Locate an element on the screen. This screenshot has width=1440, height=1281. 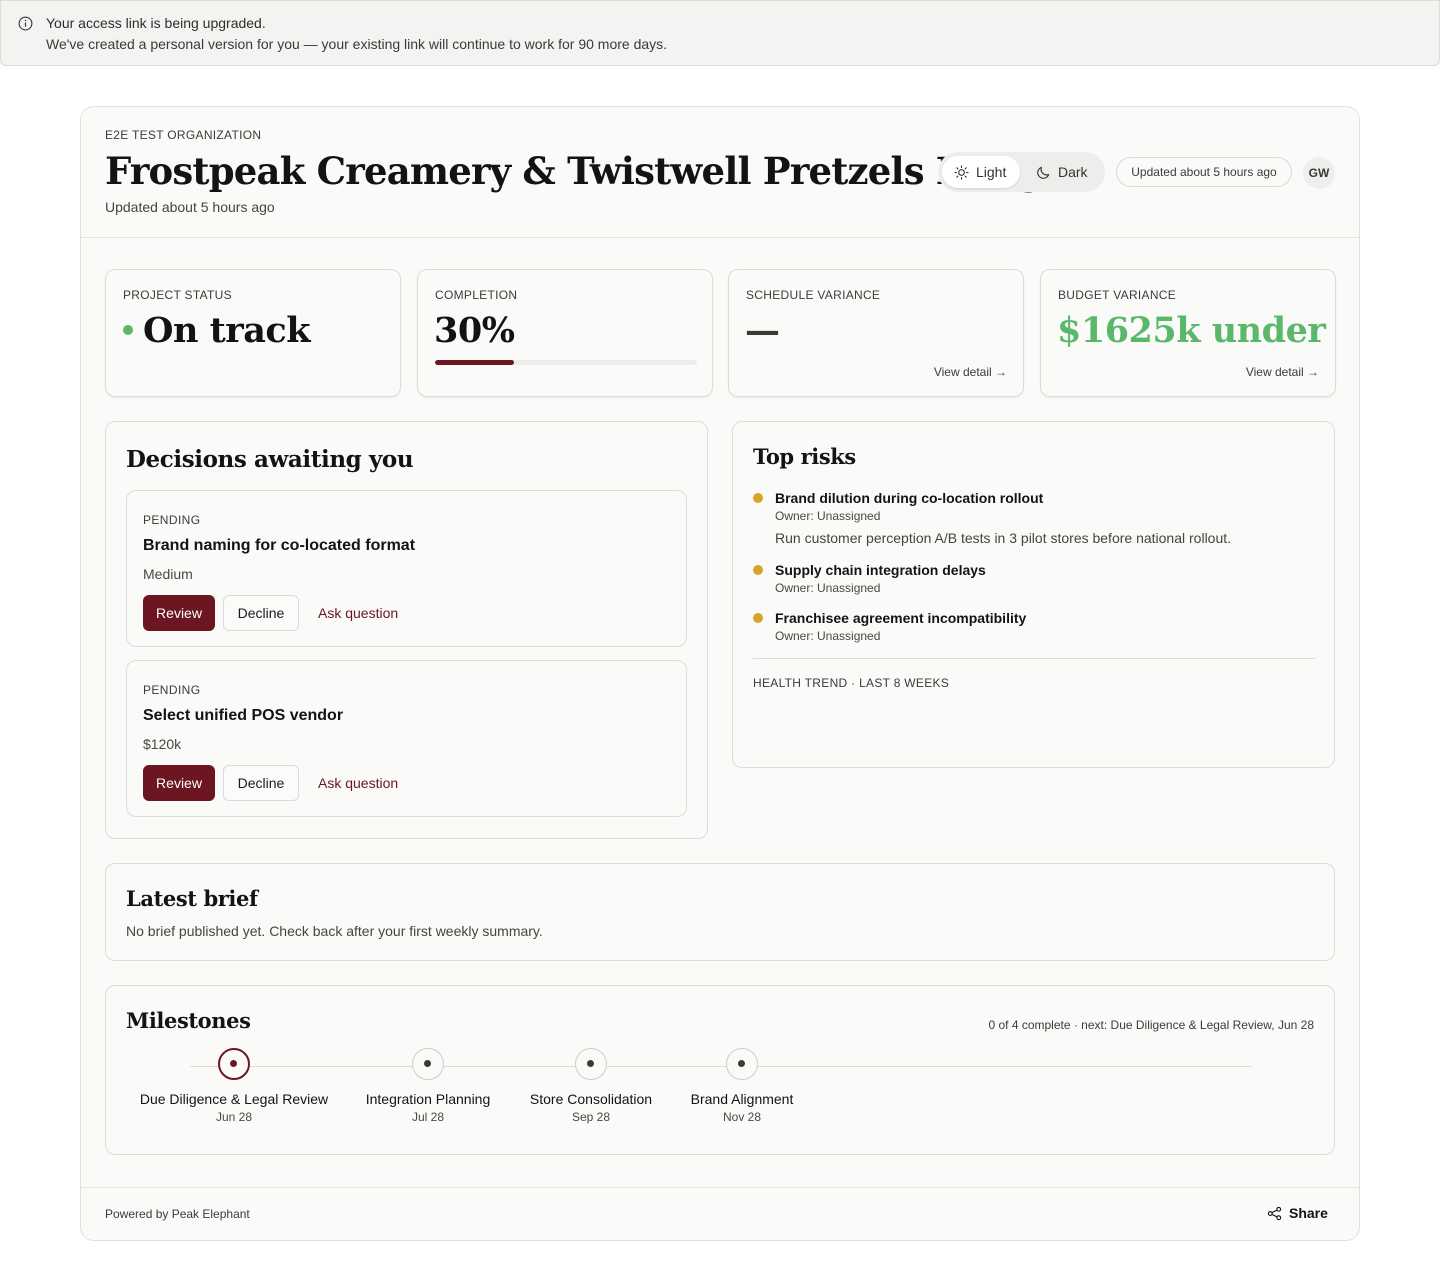
kpi-completion: COMPLETION 30% is located at coordinates (565, 333).